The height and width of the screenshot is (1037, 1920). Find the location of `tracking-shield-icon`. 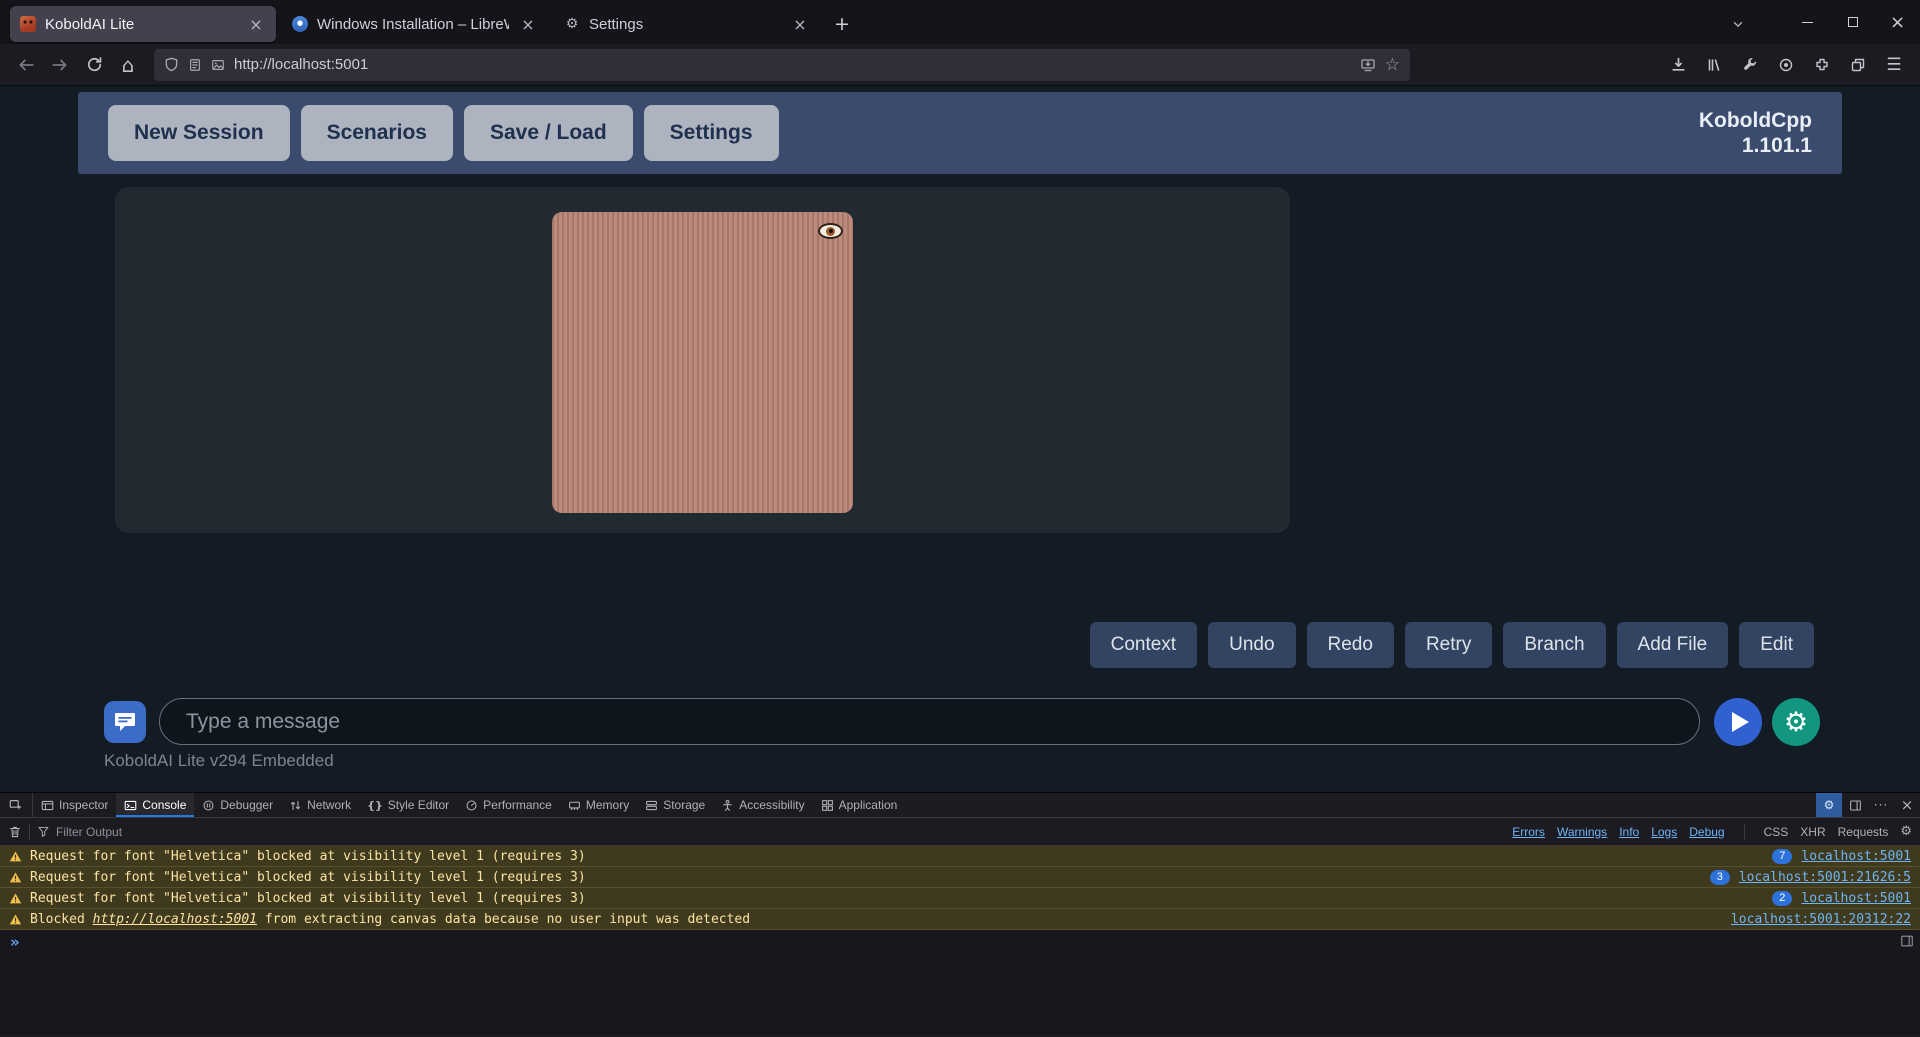

tracking-shield-icon is located at coordinates (171, 64).